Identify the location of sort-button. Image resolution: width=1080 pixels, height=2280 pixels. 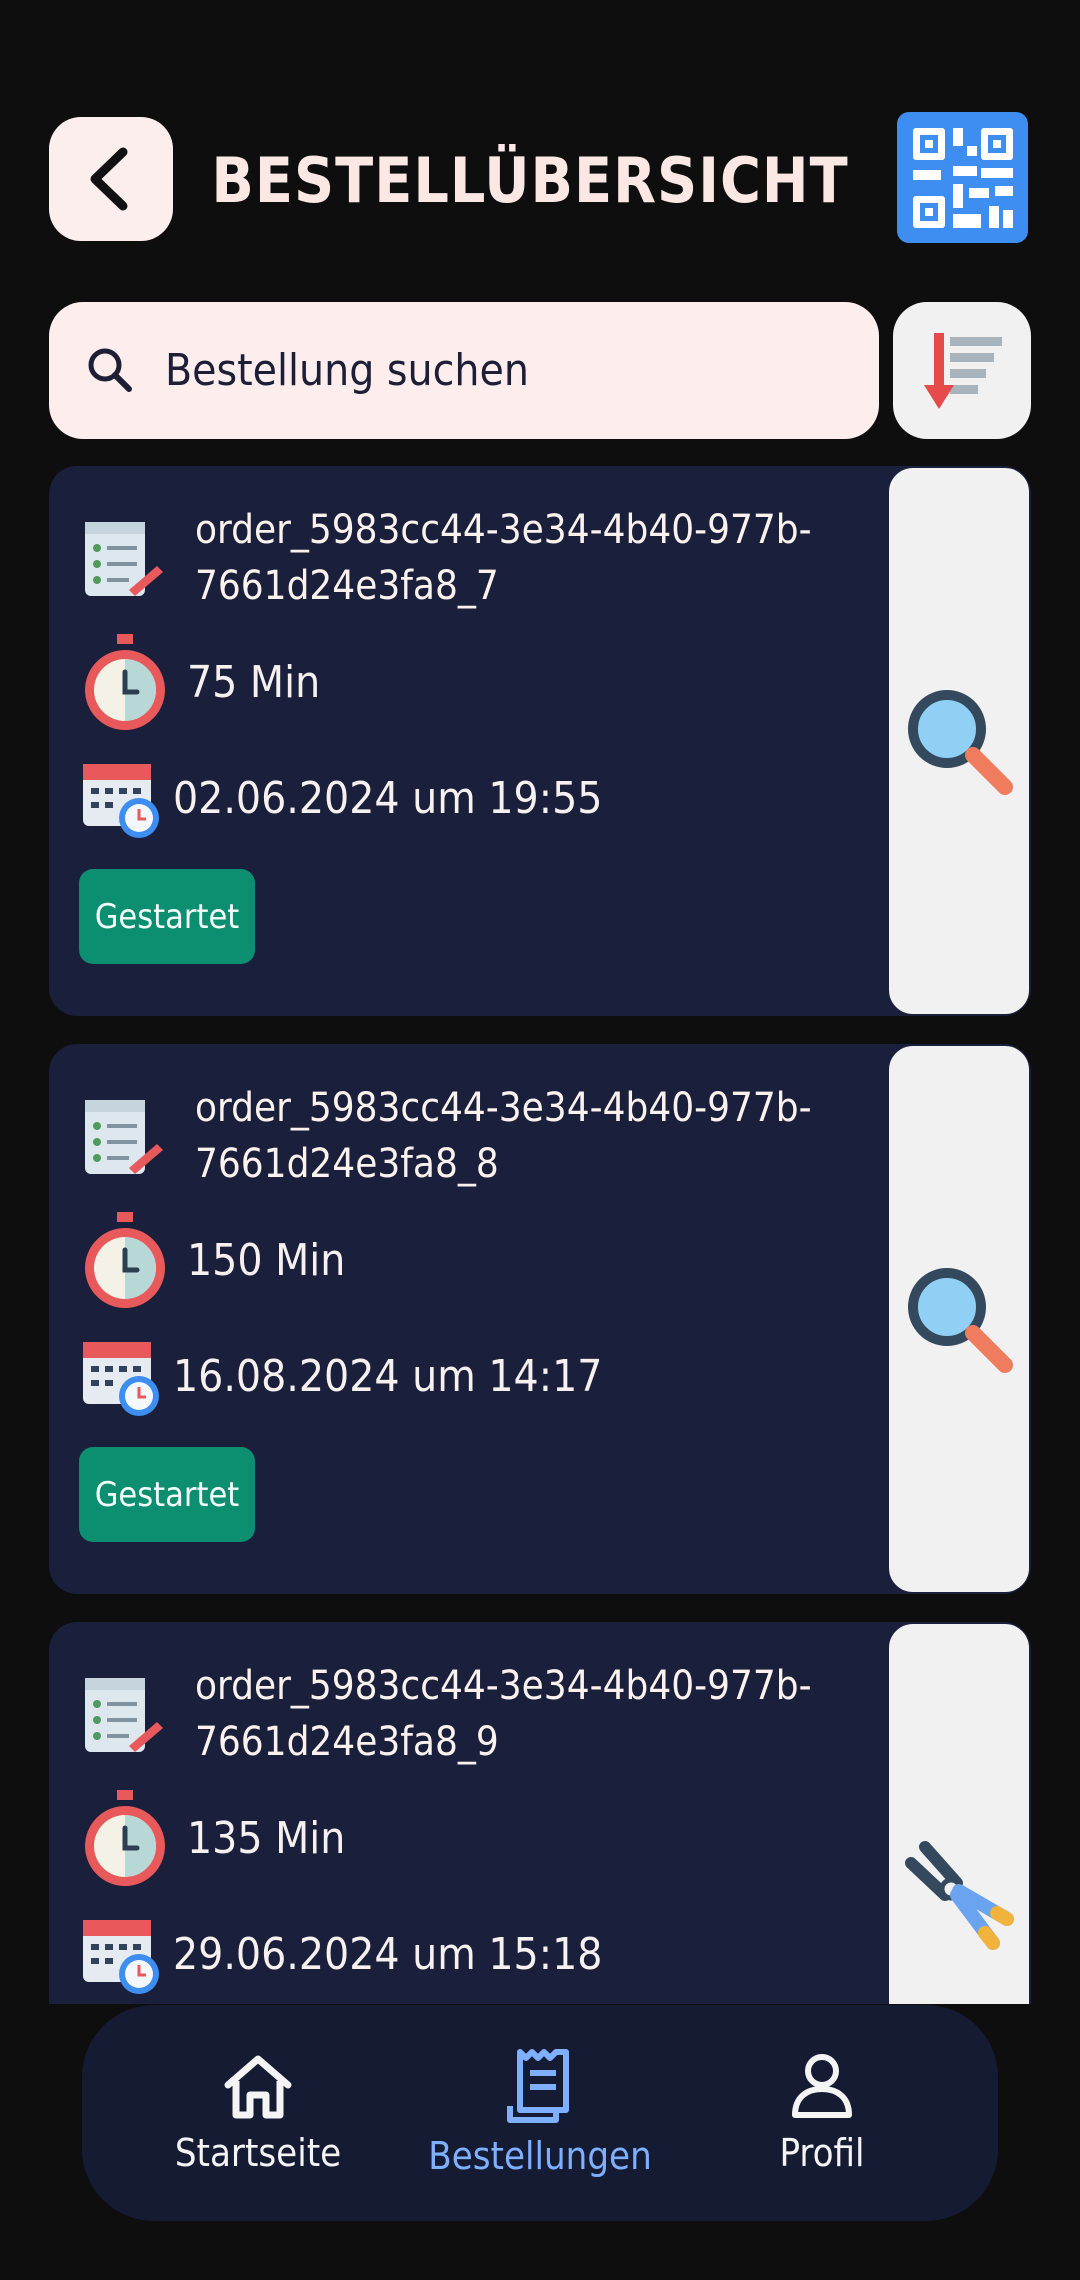
(962, 370).